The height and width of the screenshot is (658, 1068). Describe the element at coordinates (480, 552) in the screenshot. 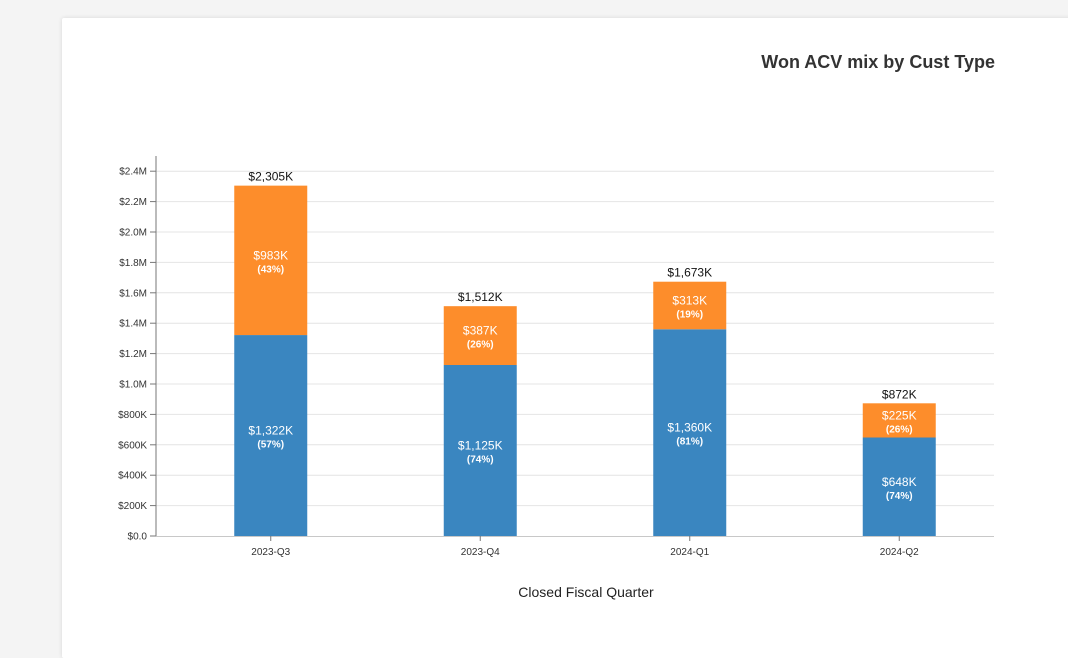

I see `x-tick-label: 2023-Q4` at that location.